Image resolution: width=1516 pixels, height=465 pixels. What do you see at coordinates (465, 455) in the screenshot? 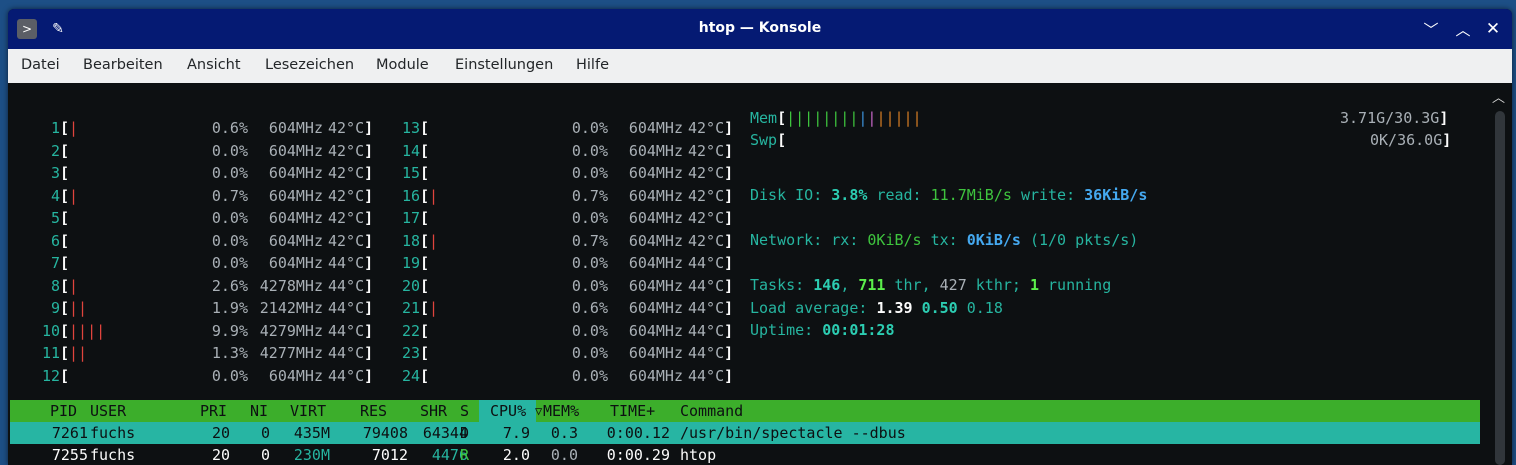
I see `process-s: R` at bounding box center [465, 455].